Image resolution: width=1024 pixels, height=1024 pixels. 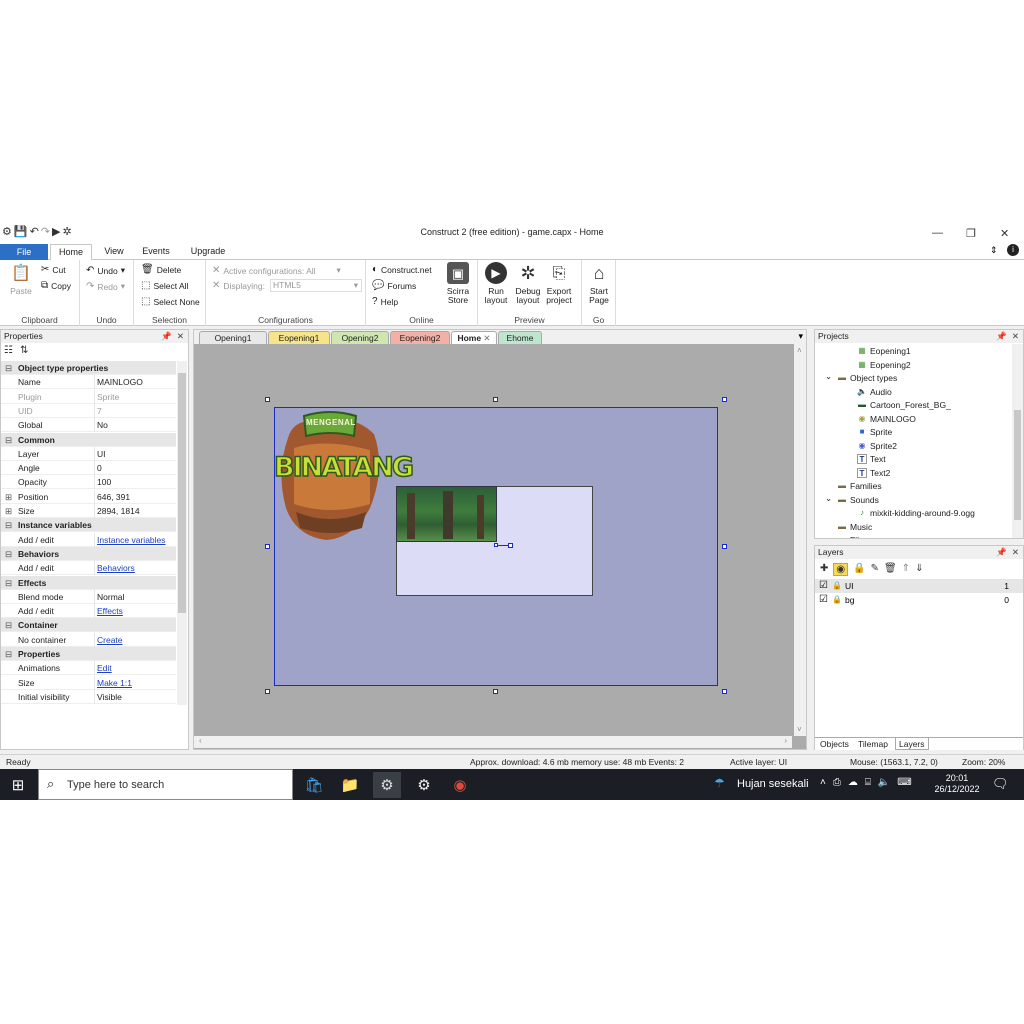 What do you see at coordinates (88, 682) in the screenshot?
I see `property-row: Size Make 1:1` at bounding box center [88, 682].